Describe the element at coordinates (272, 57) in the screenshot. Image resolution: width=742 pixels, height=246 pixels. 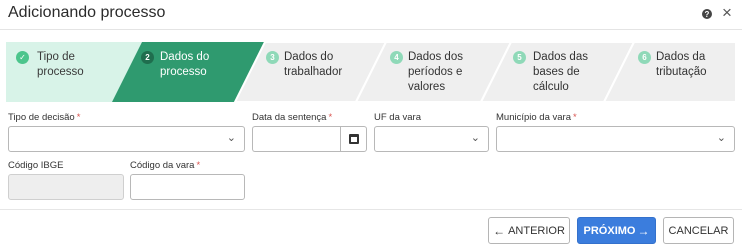
I see `step-number: 3` at that location.